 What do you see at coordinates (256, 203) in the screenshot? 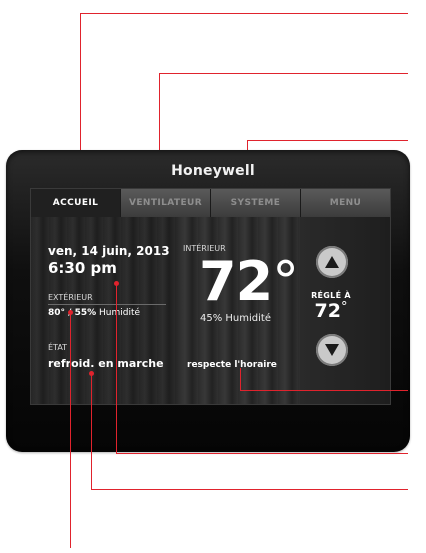
I see `tab-systeme: SYSTEME` at bounding box center [256, 203].